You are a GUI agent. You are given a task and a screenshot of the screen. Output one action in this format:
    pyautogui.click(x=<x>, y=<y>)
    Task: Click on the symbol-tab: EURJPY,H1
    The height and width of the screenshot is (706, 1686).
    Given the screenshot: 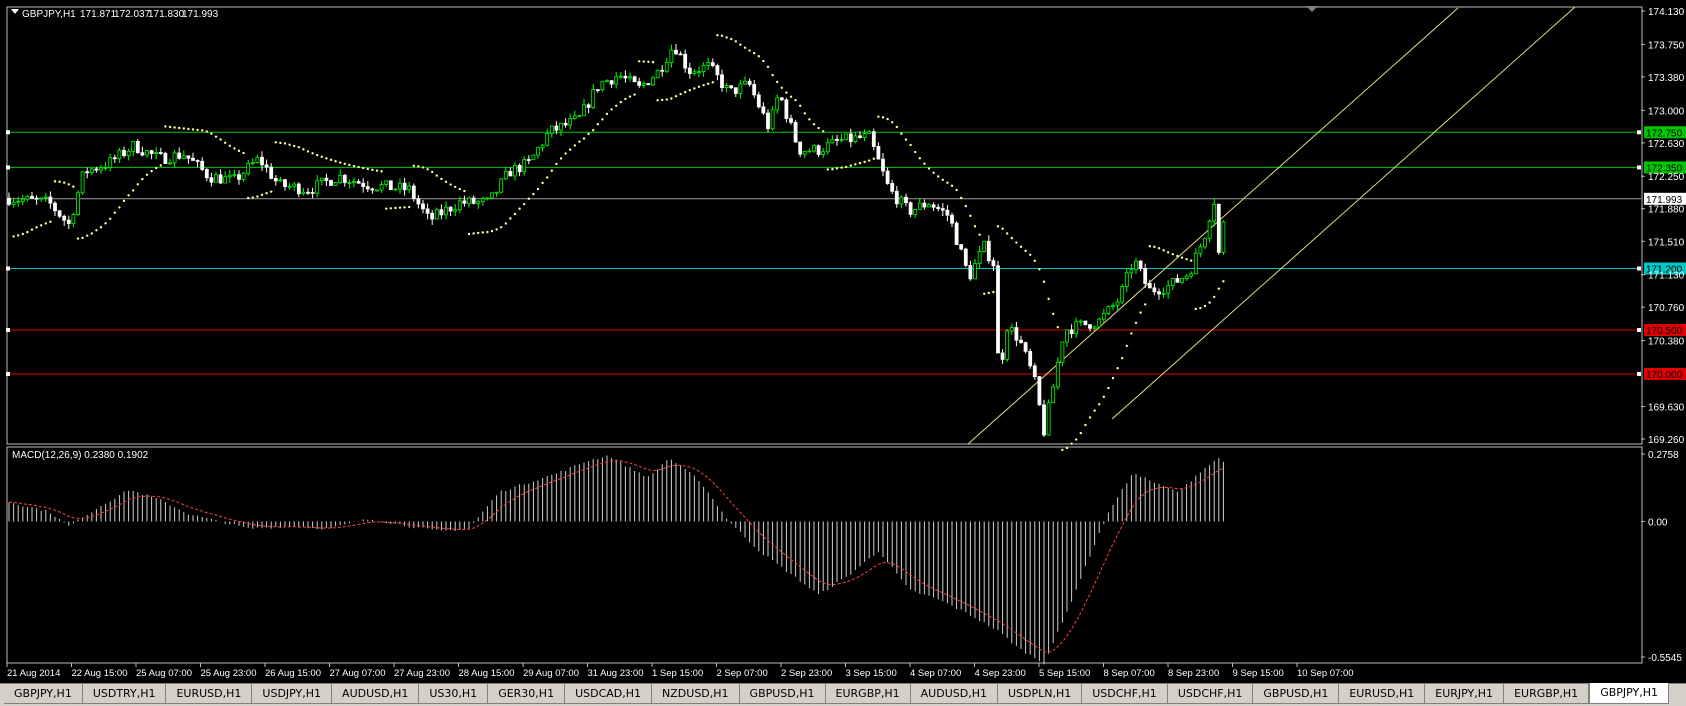 What is the action you would take?
    pyautogui.click(x=1465, y=694)
    